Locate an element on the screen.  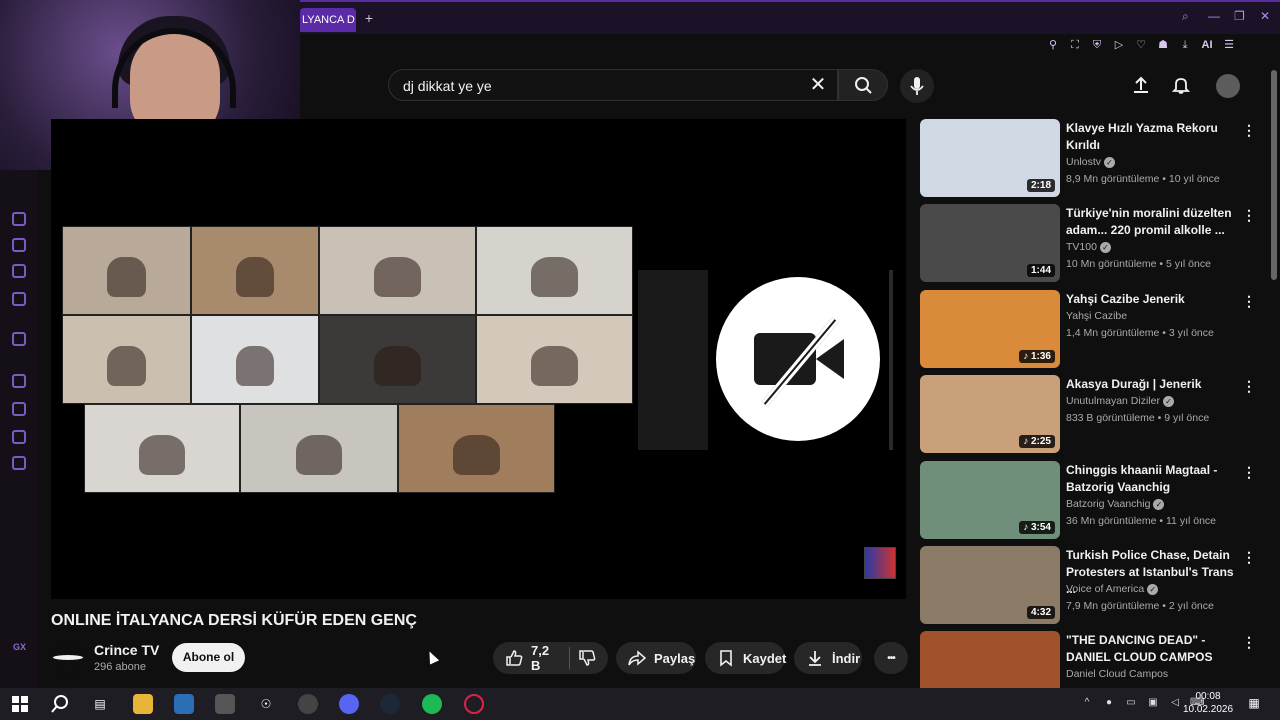
recommendation-channel: Batzorig Vaanchig ✓ is located at coordinates (1115, 504).